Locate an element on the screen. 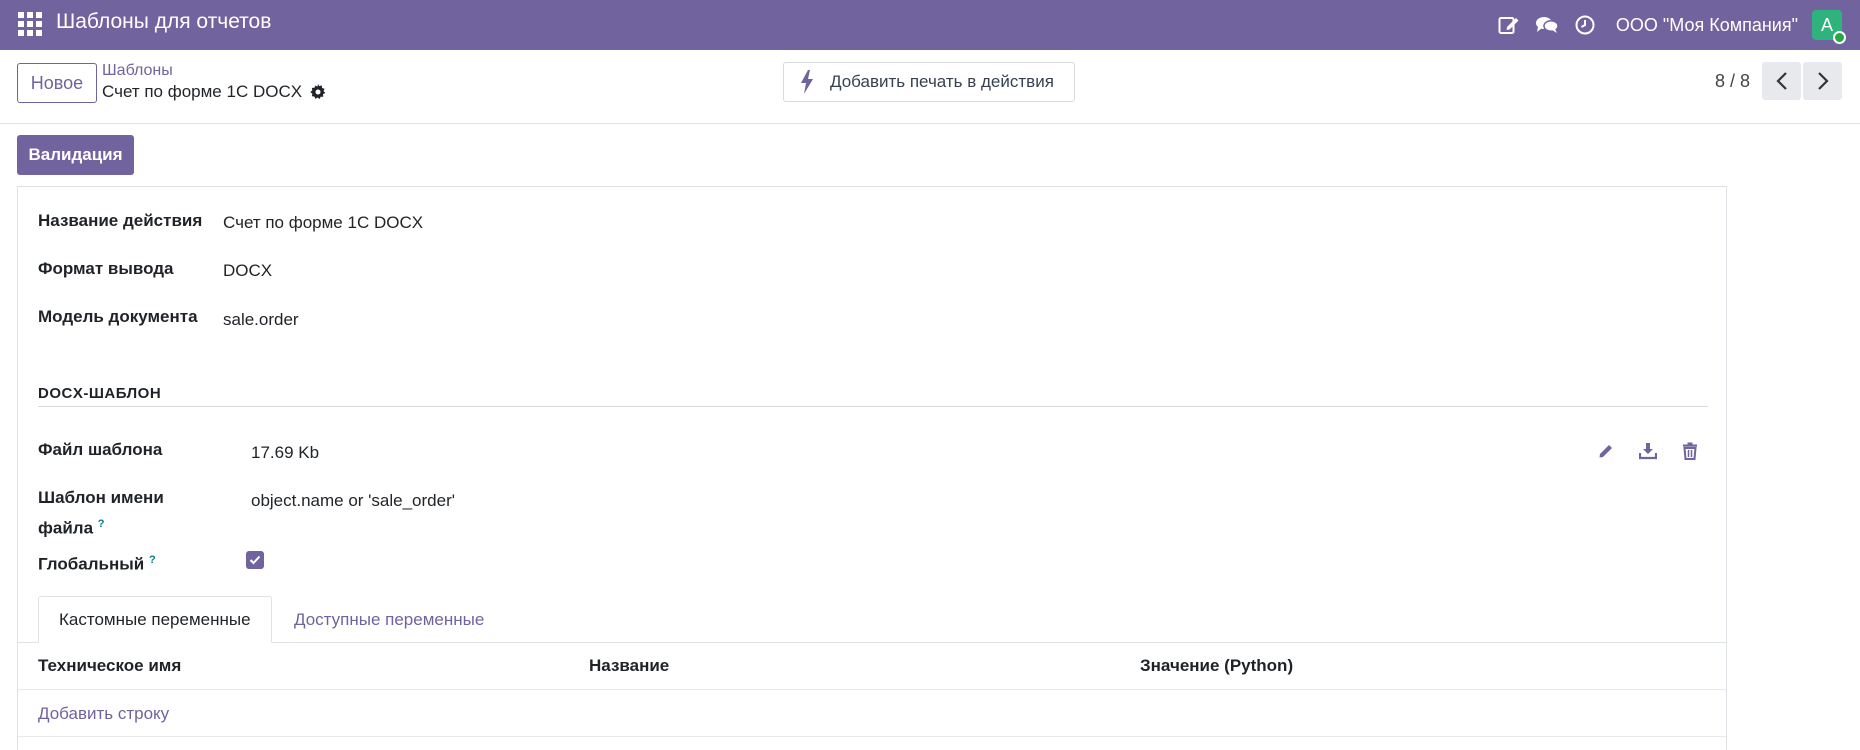  clock-icon is located at coordinates (1585, 25).